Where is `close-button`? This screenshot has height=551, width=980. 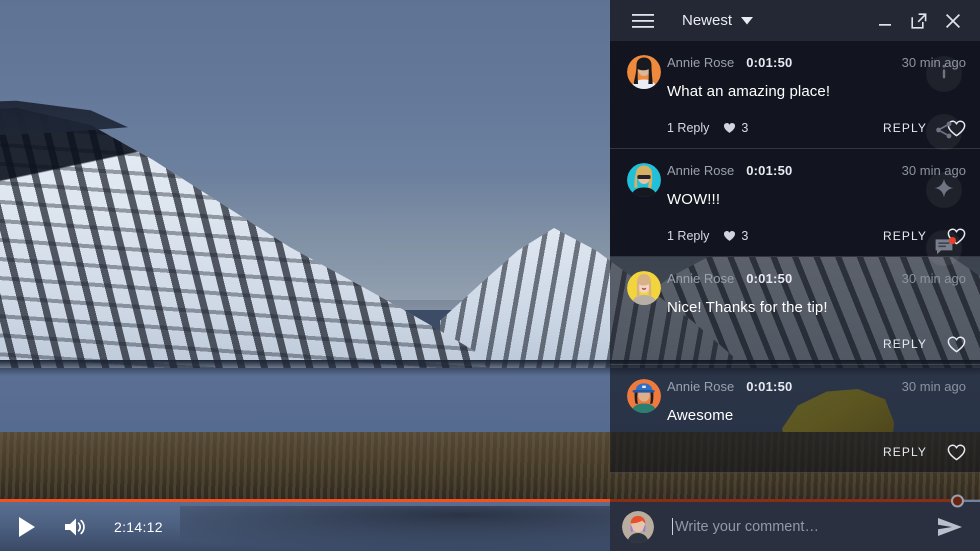 close-button is located at coordinates (953, 21).